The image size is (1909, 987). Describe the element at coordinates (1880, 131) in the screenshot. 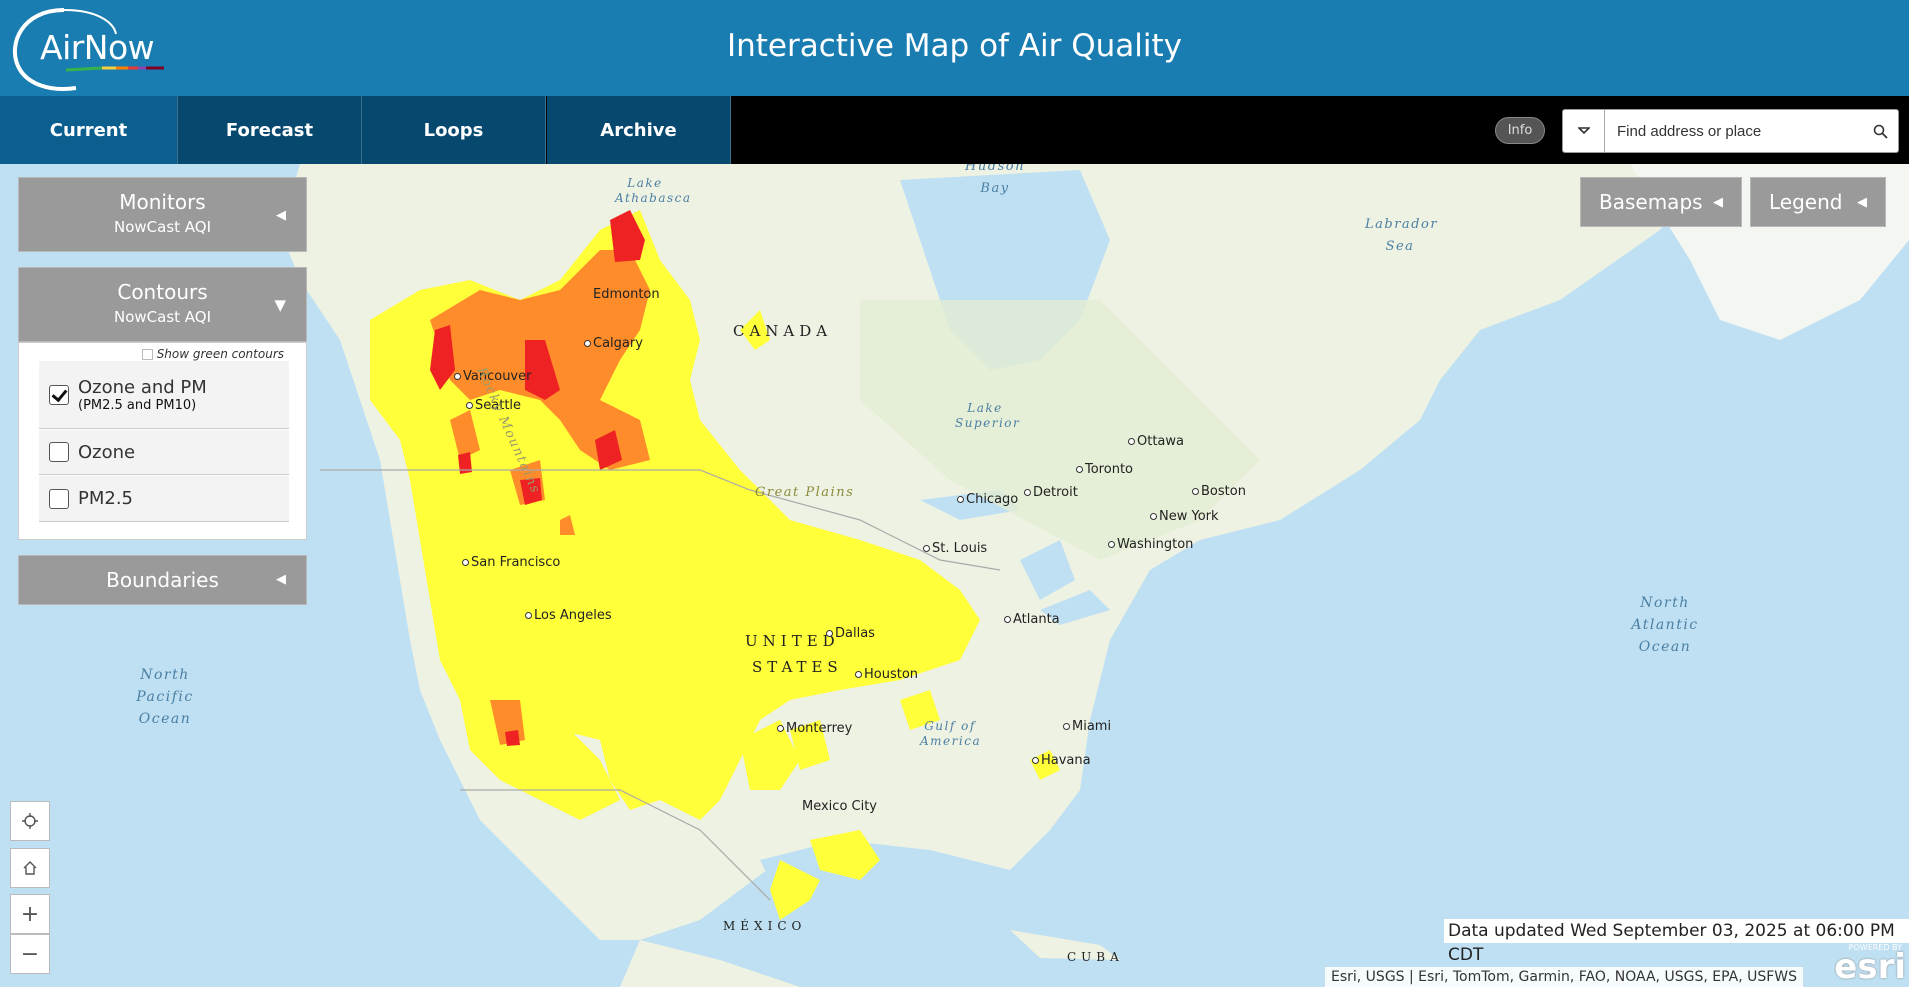

I see `search-icon` at that location.